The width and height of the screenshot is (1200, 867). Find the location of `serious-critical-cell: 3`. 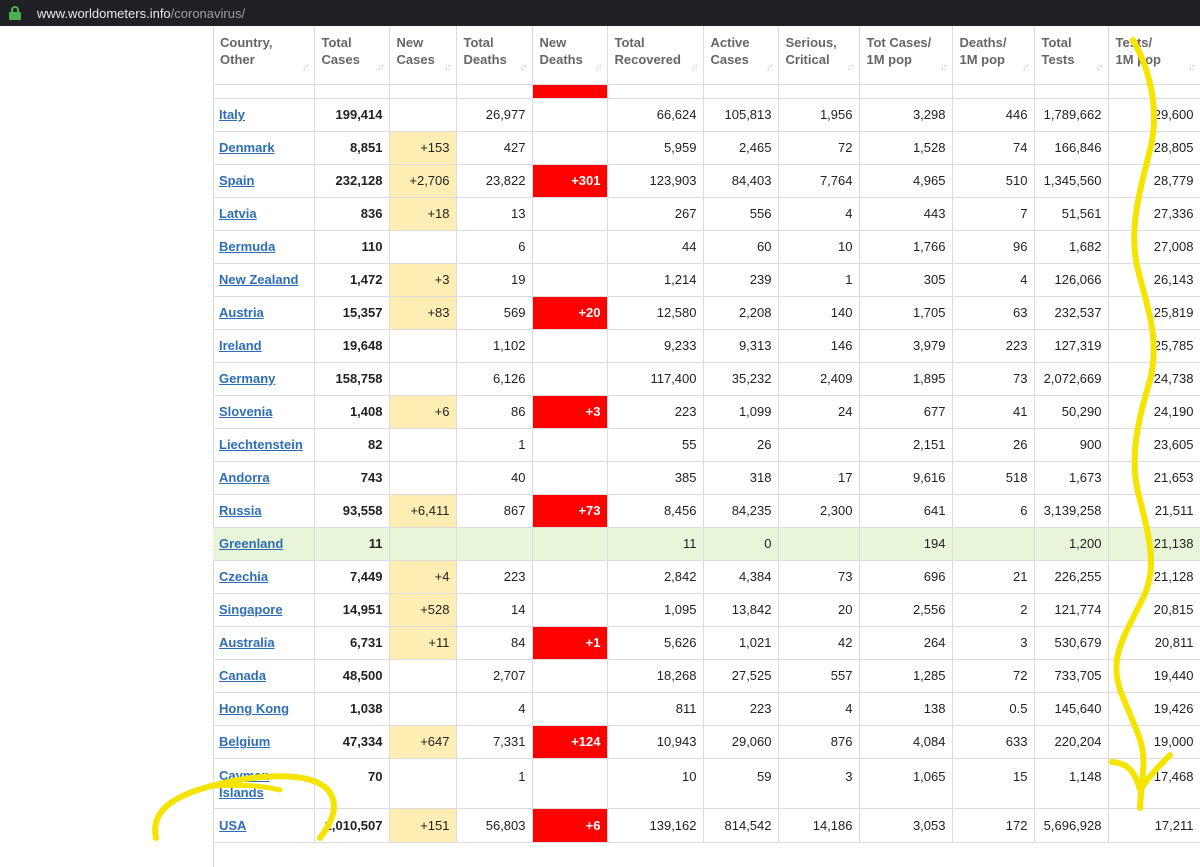

serious-critical-cell: 3 is located at coordinates (819, 783).